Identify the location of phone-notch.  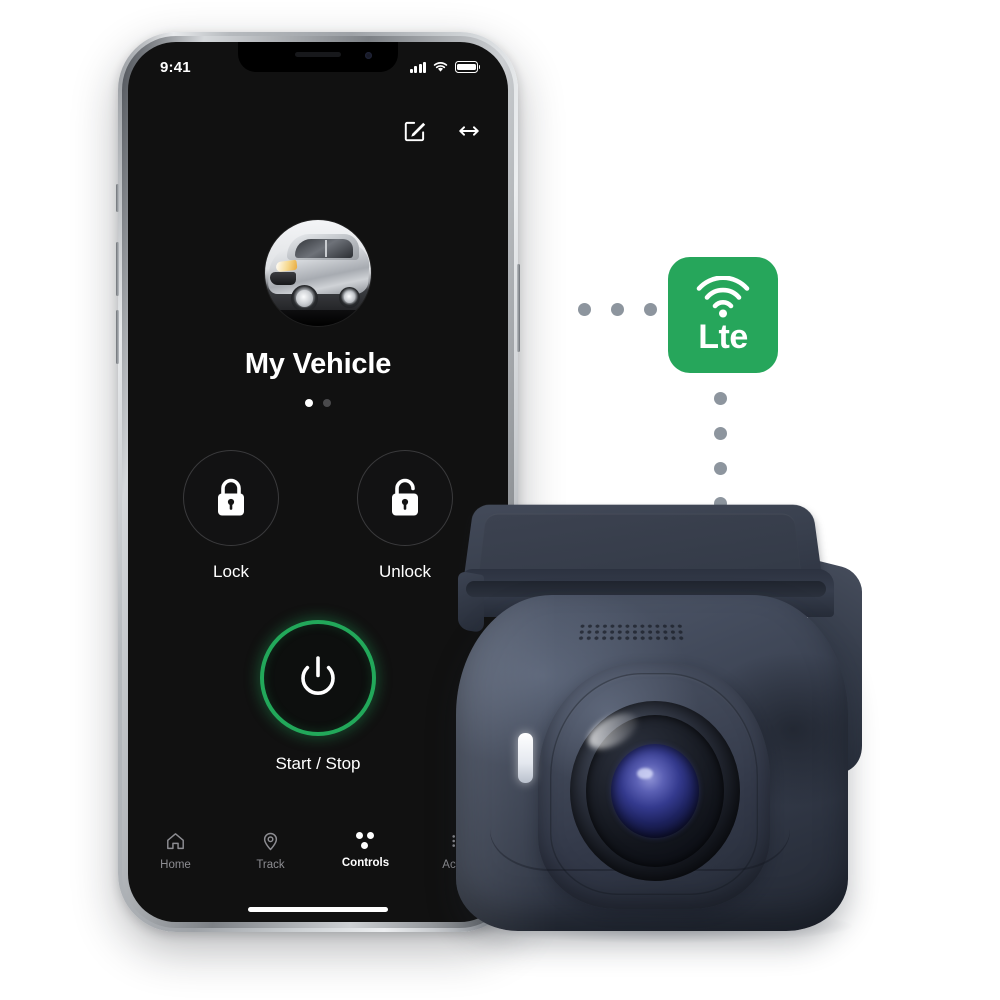
(318, 57).